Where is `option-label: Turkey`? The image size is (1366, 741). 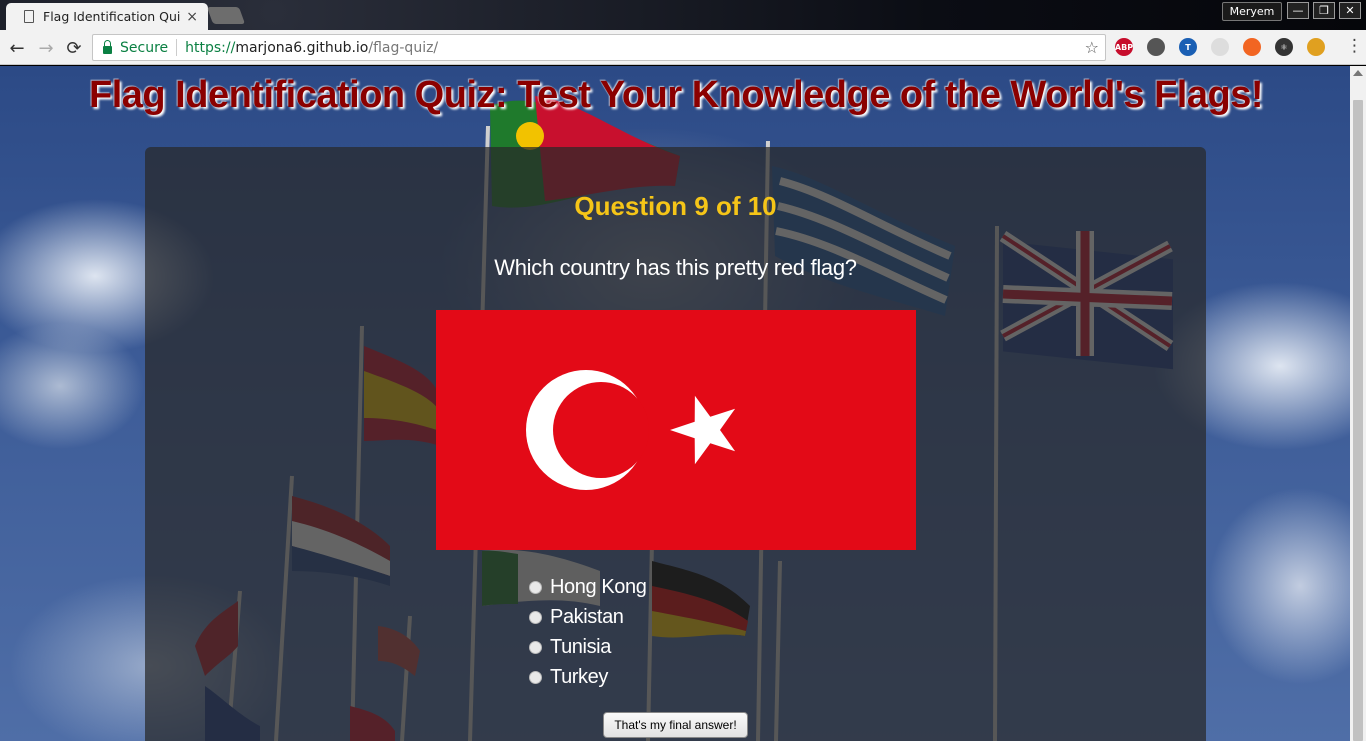 option-label: Turkey is located at coordinates (579, 676).